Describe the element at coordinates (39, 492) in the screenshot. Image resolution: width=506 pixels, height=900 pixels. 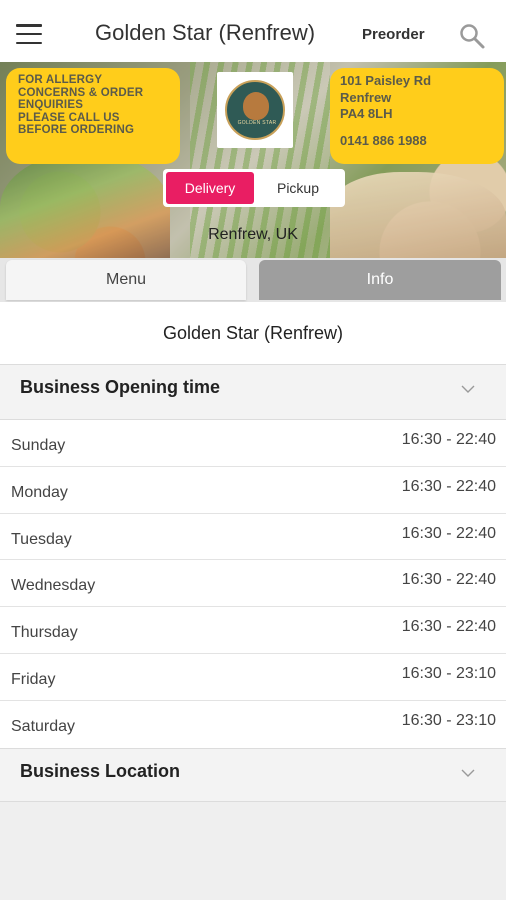
I see `day-label: Monday` at that location.